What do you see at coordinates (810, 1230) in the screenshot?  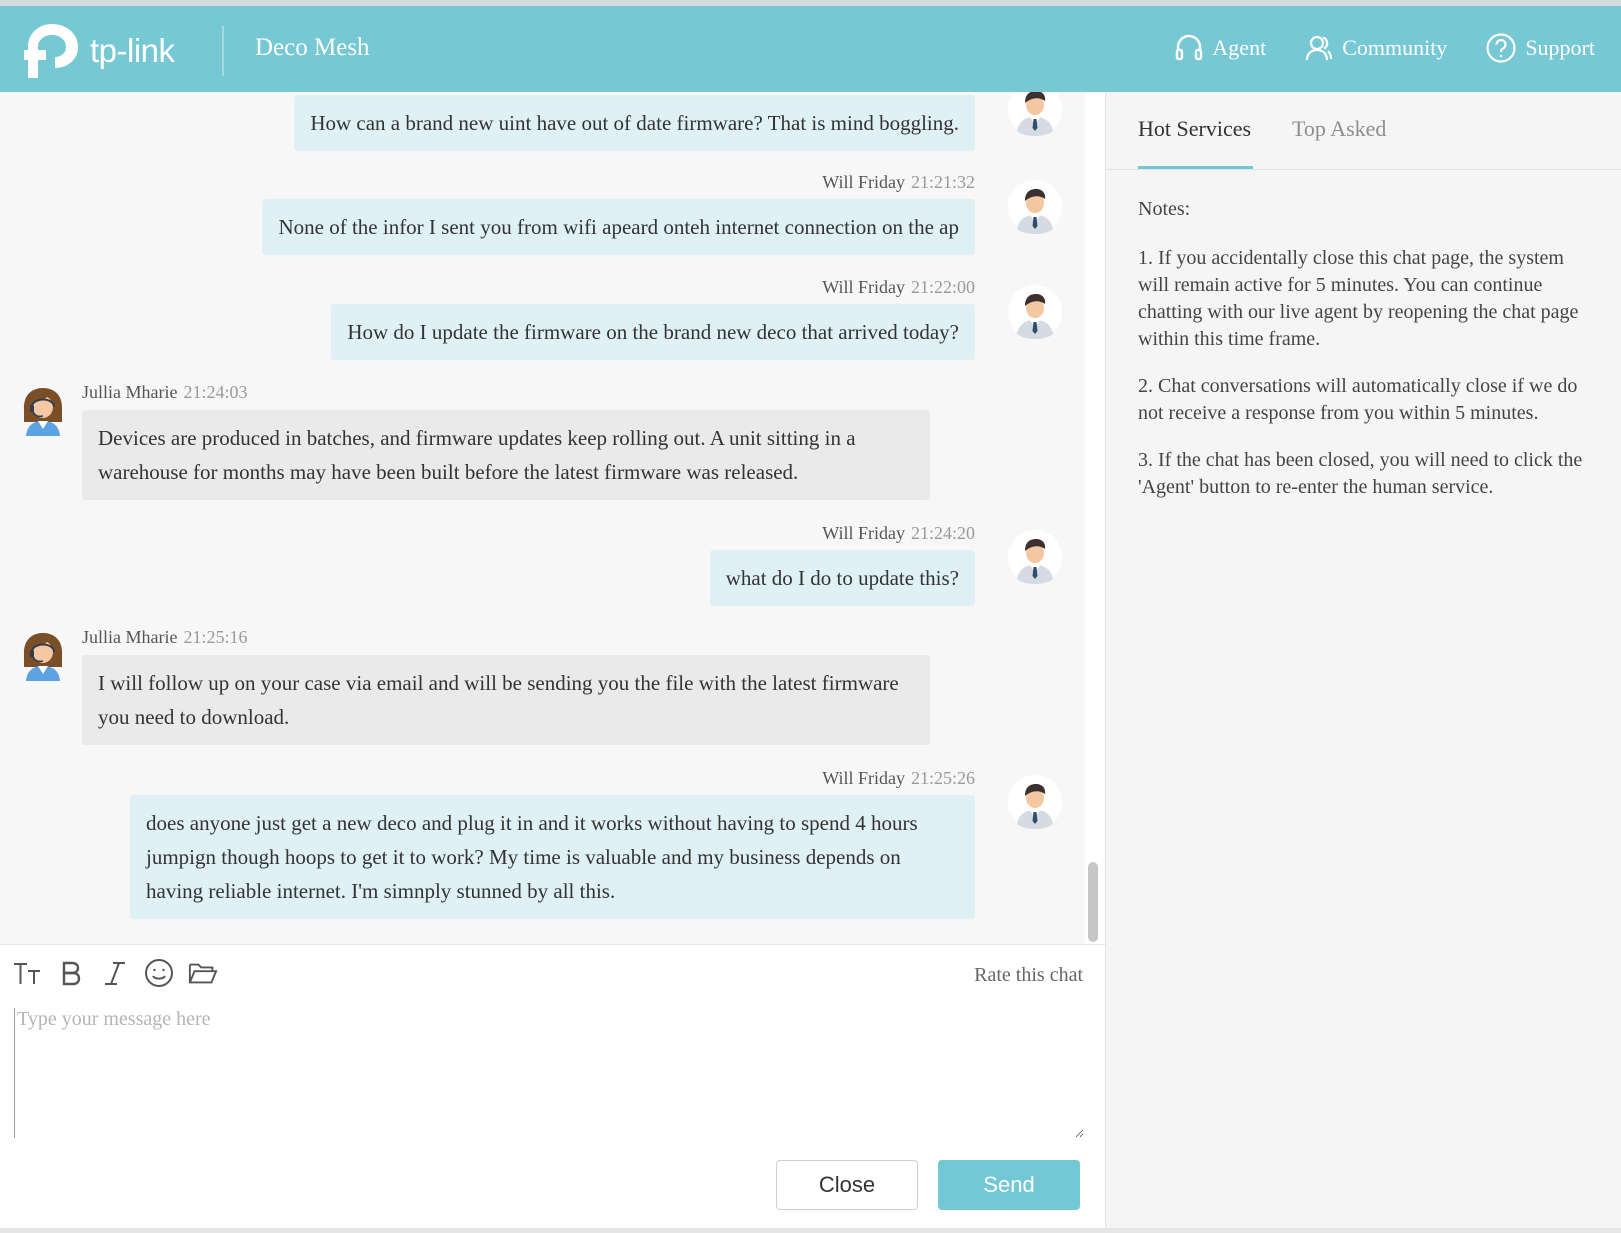 I see `bottom-strip` at bounding box center [810, 1230].